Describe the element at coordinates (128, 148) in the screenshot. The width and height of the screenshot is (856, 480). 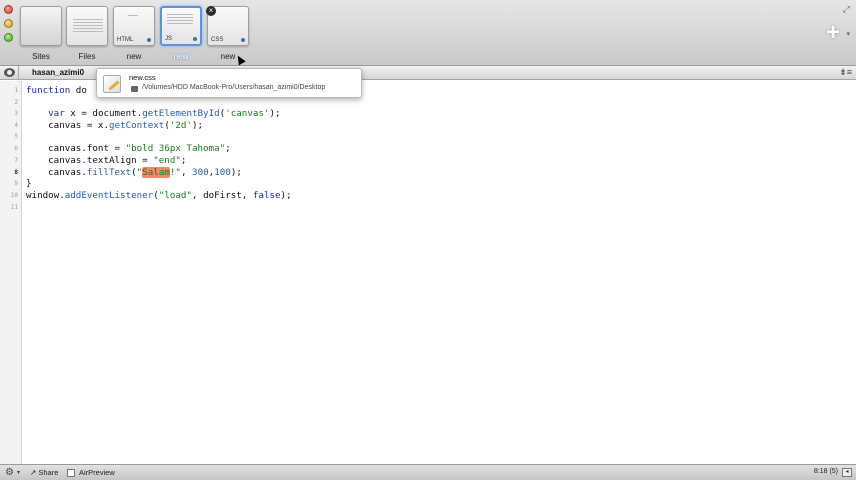
I see `code-line: canvas.font = "bold 36px Tahoma";` at that location.